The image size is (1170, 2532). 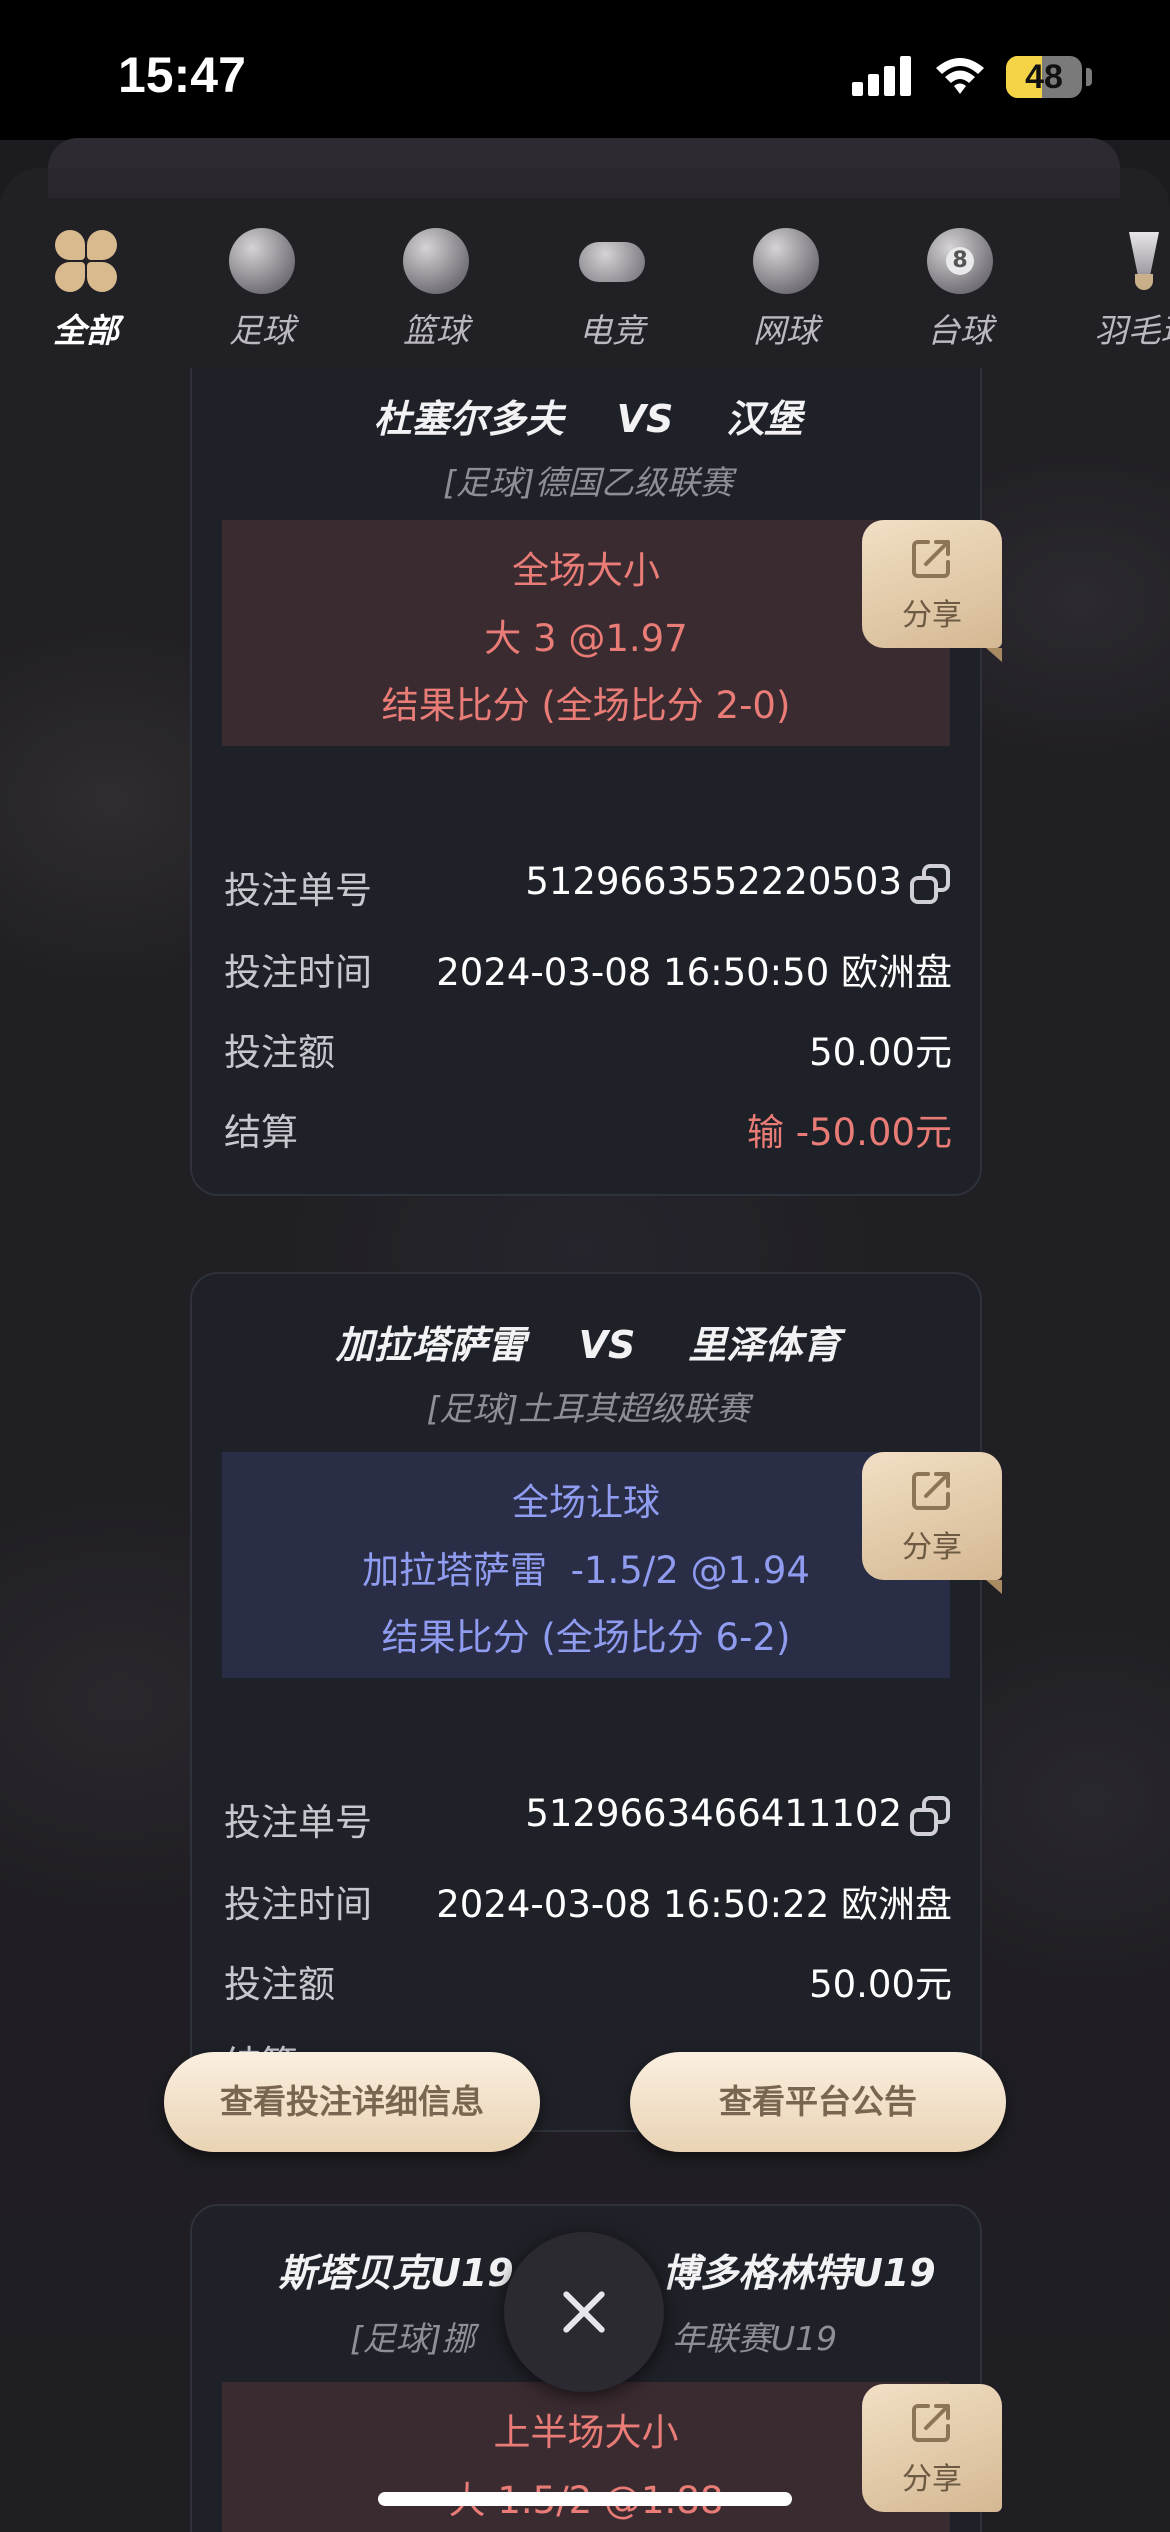 I want to click on tab-label: 足球, so click(x=262, y=330).